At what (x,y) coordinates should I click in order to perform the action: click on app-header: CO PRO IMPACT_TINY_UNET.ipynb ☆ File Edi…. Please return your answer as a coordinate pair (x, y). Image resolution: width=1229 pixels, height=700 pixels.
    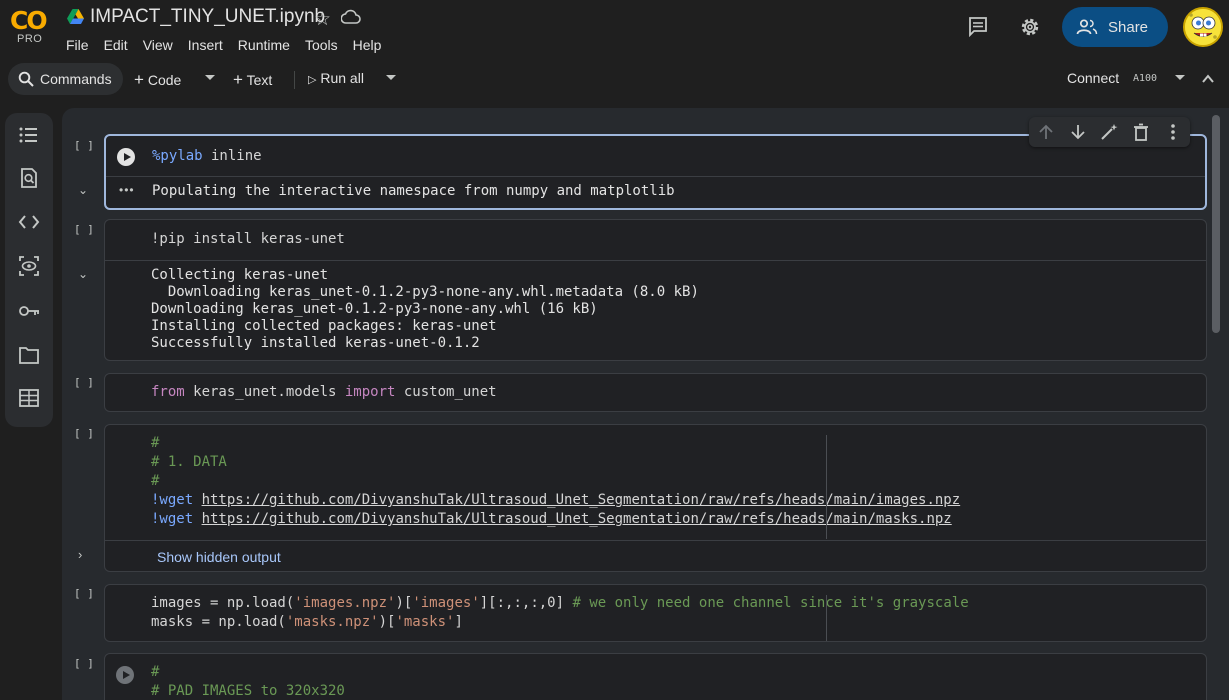
    Looking at the image, I should click on (614, 29).